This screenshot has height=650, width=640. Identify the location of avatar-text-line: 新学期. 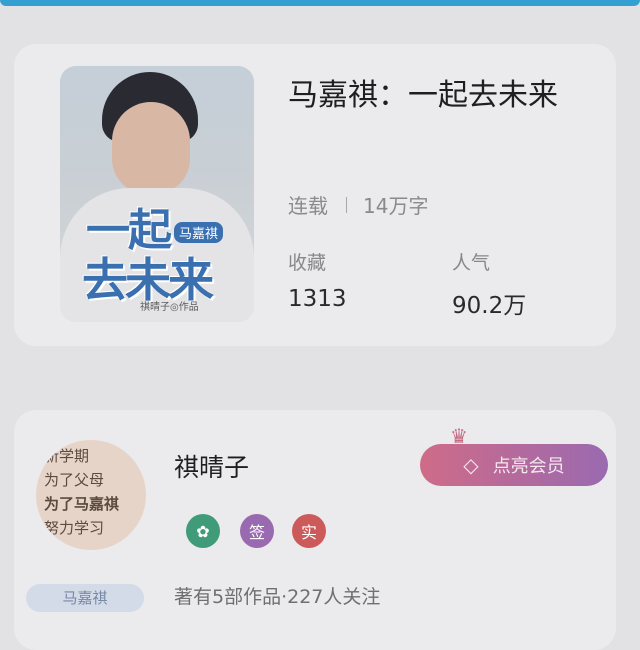
(67, 456).